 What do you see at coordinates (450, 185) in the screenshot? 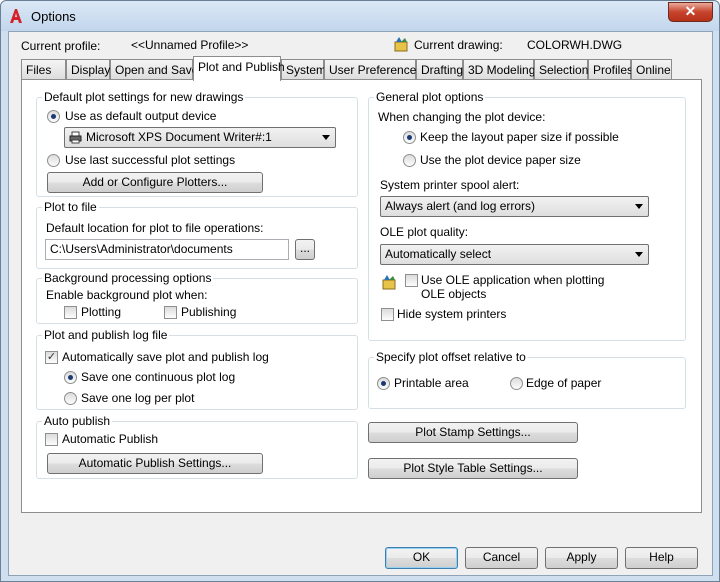
I see `spool-alert-label: System printer spool alert:` at bounding box center [450, 185].